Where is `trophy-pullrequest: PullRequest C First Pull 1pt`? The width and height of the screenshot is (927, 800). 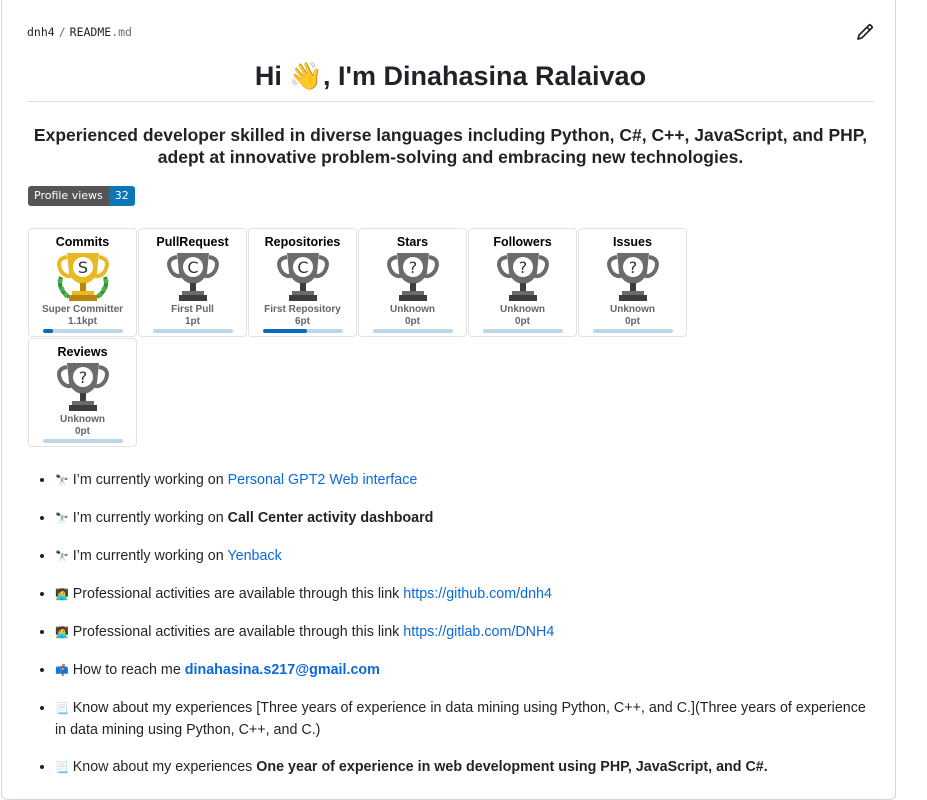
trophy-pullrequest: PullRequest C First Pull 1pt is located at coordinates (192, 282).